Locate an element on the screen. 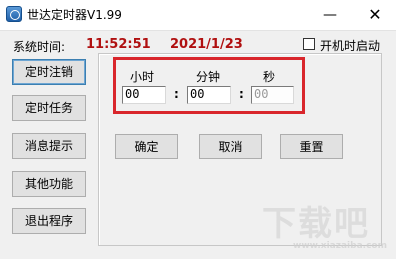 This screenshot has height=259, width=396. second-label: 秒 is located at coordinates (269, 77).